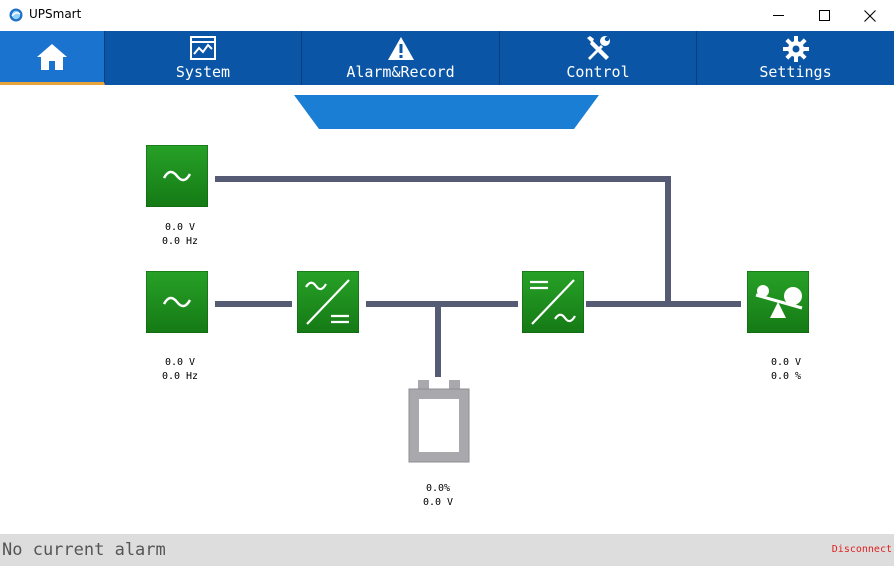 The height and width of the screenshot is (566, 894). Describe the element at coordinates (180, 370) in the screenshot. I see `main-input-readout: 0.0 V 0.0 Hz` at that location.